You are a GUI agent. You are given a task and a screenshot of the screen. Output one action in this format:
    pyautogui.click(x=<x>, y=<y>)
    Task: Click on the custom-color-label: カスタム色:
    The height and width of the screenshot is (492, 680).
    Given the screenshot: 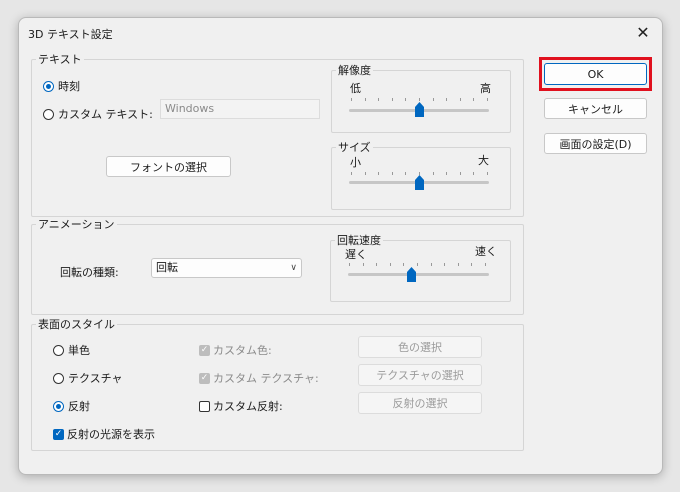 What is the action you would take?
    pyautogui.click(x=242, y=350)
    